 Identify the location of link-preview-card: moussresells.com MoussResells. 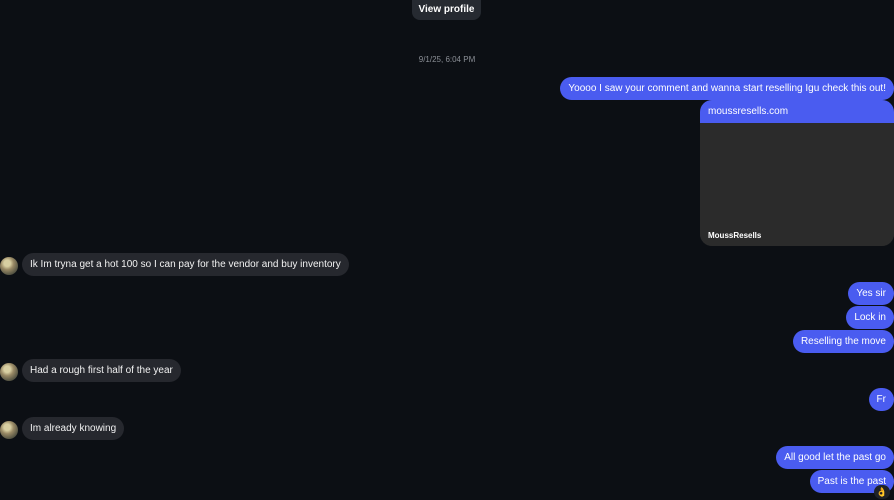
(797, 173).